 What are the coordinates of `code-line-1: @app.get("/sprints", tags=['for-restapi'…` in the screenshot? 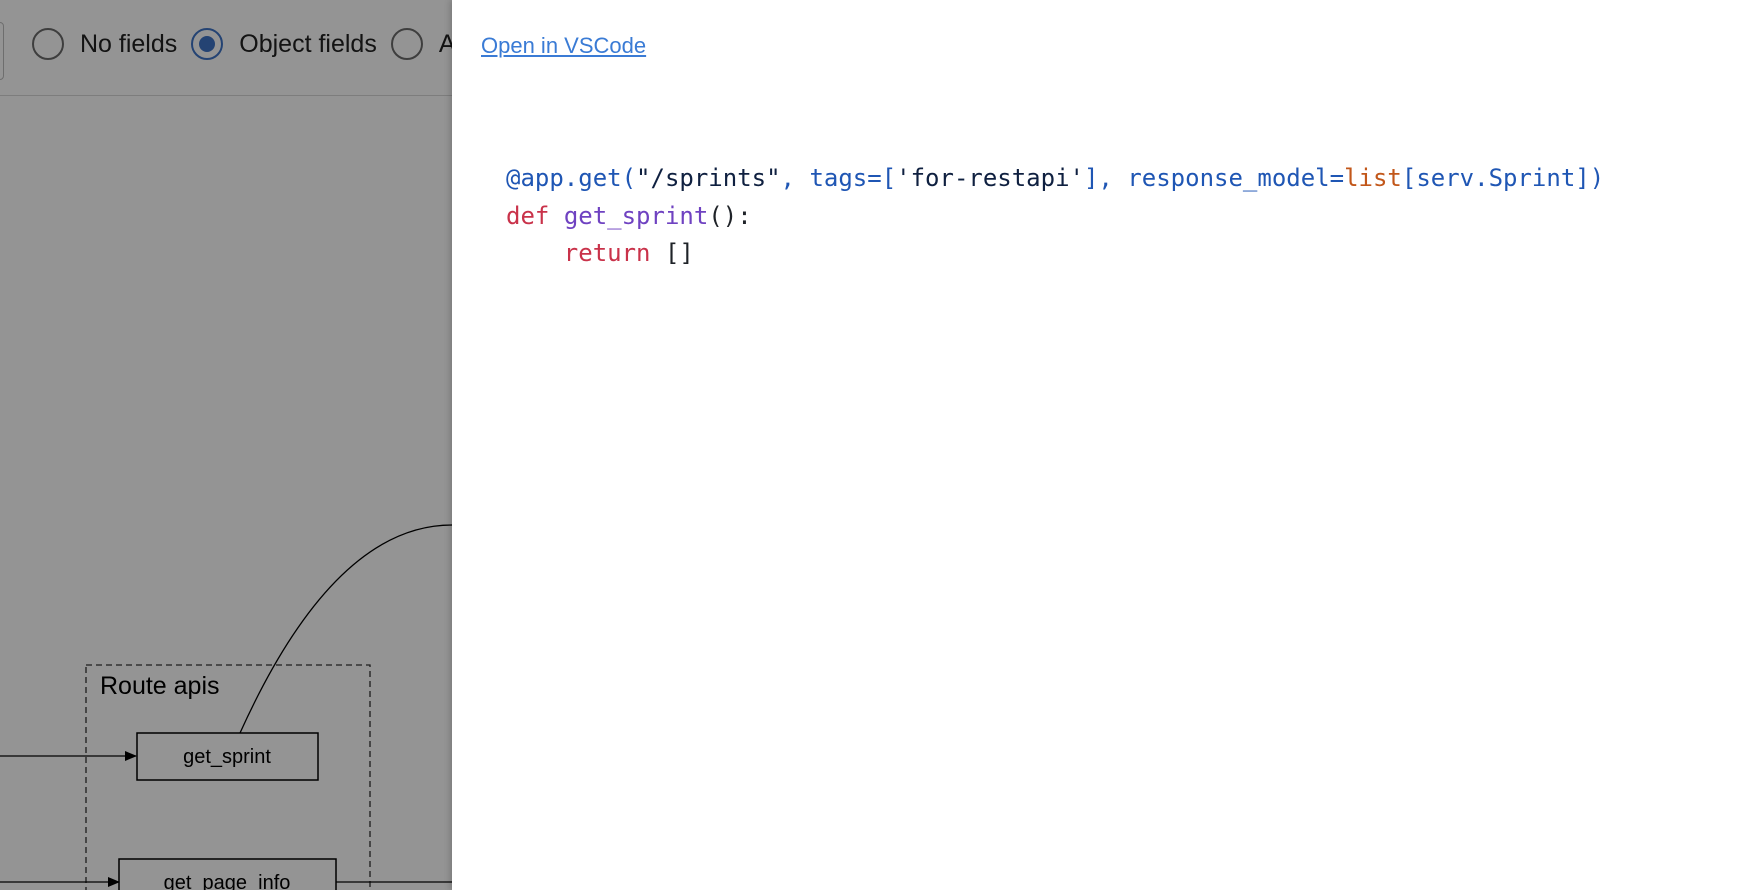 It's located at (1055, 178).